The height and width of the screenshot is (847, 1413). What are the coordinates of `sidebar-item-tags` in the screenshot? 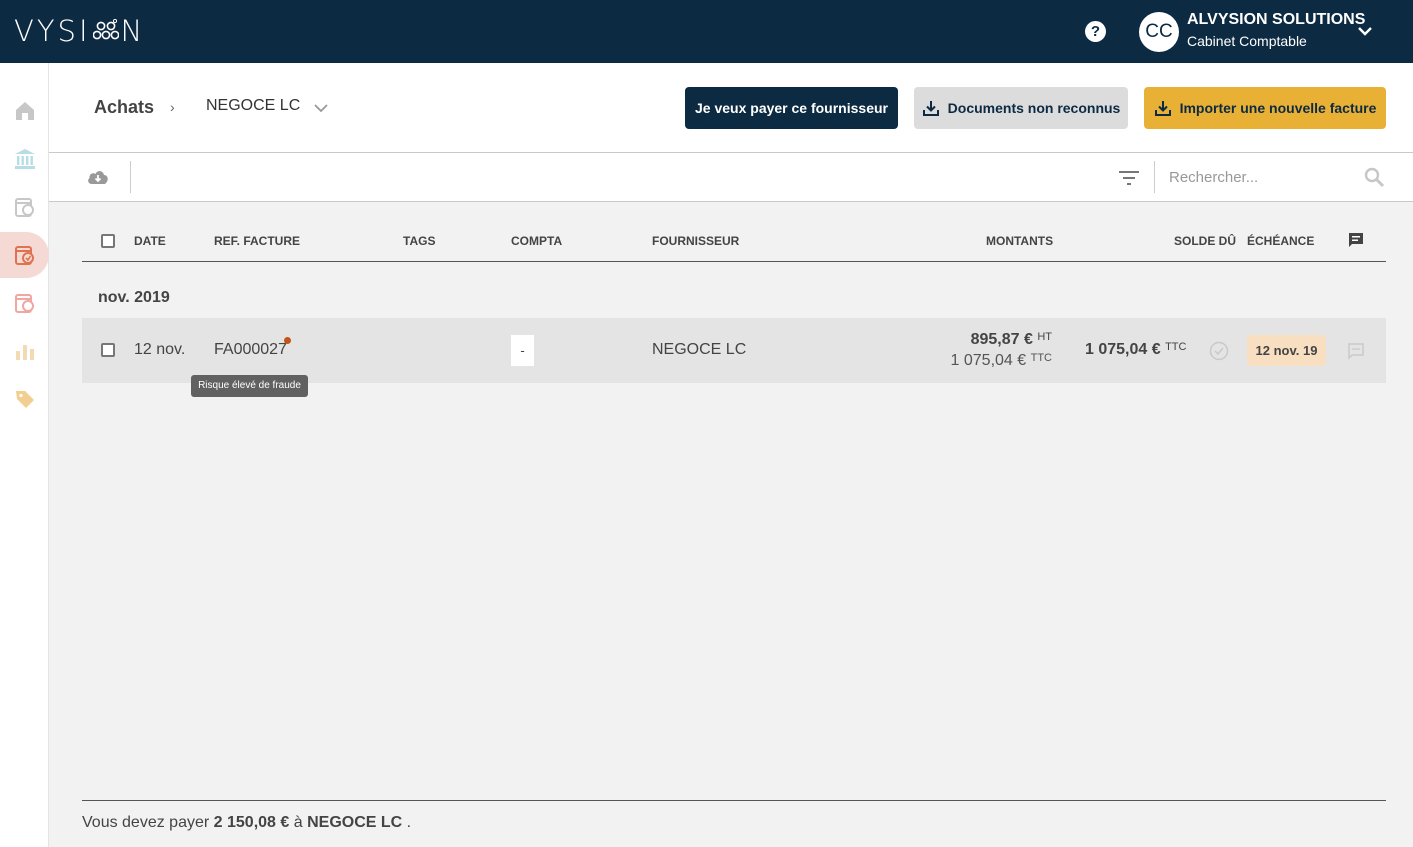 It's located at (24, 399).